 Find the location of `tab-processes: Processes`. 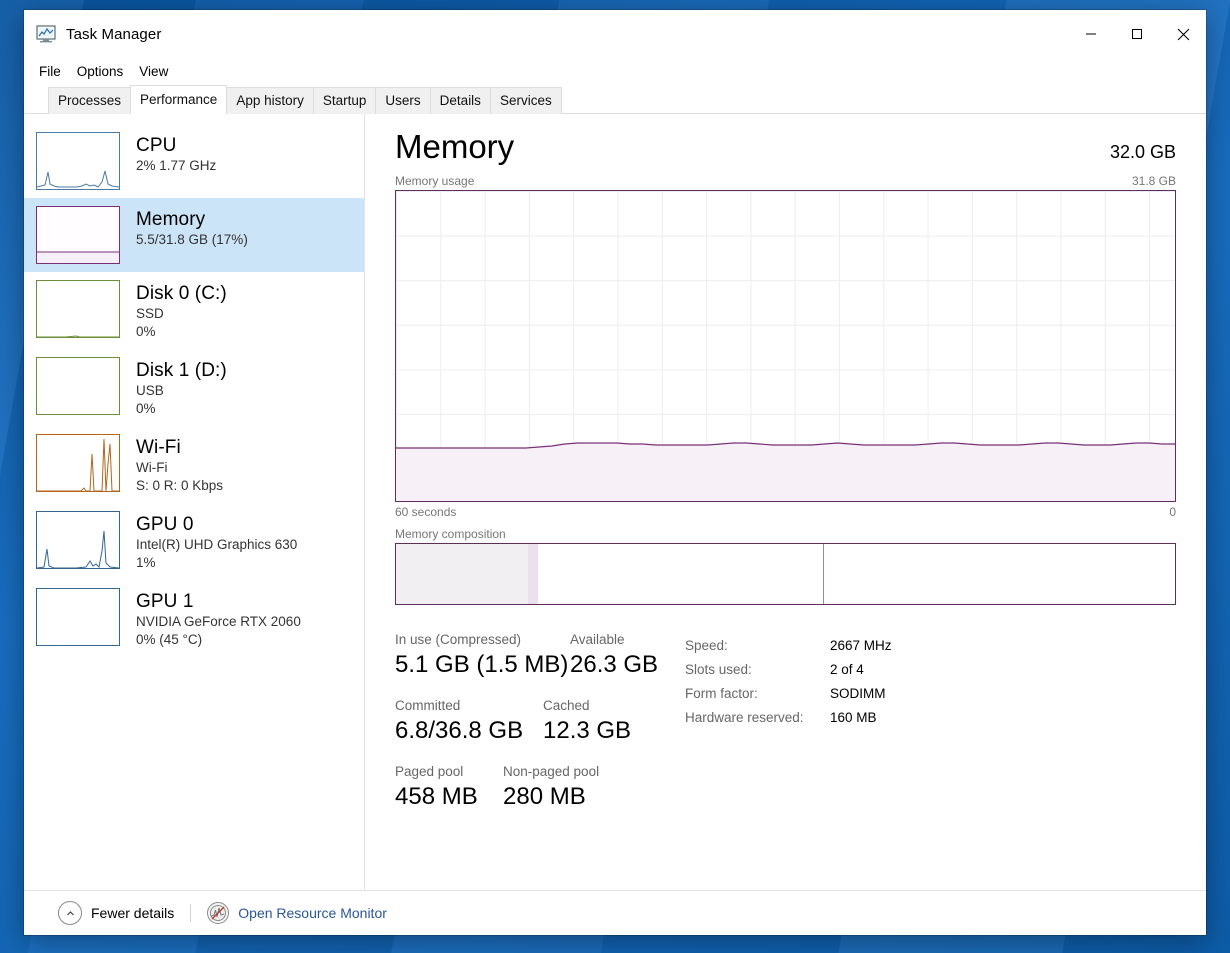

tab-processes: Processes is located at coordinates (90, 100).